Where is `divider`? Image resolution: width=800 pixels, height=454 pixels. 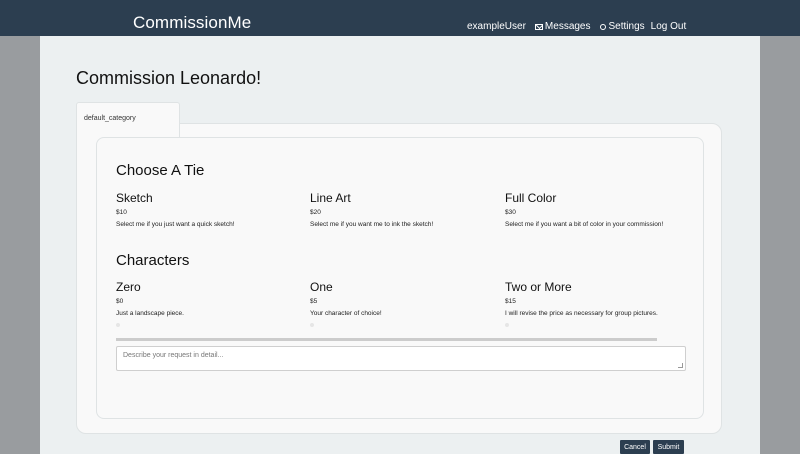
divider is located at coordinates (386, 339).